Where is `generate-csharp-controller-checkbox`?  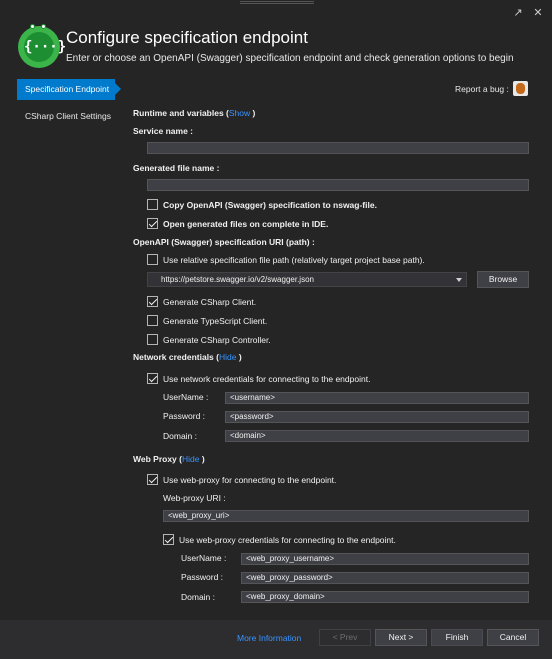 generate-csharp-controller-checkbox is located at coordinates (152, 339).